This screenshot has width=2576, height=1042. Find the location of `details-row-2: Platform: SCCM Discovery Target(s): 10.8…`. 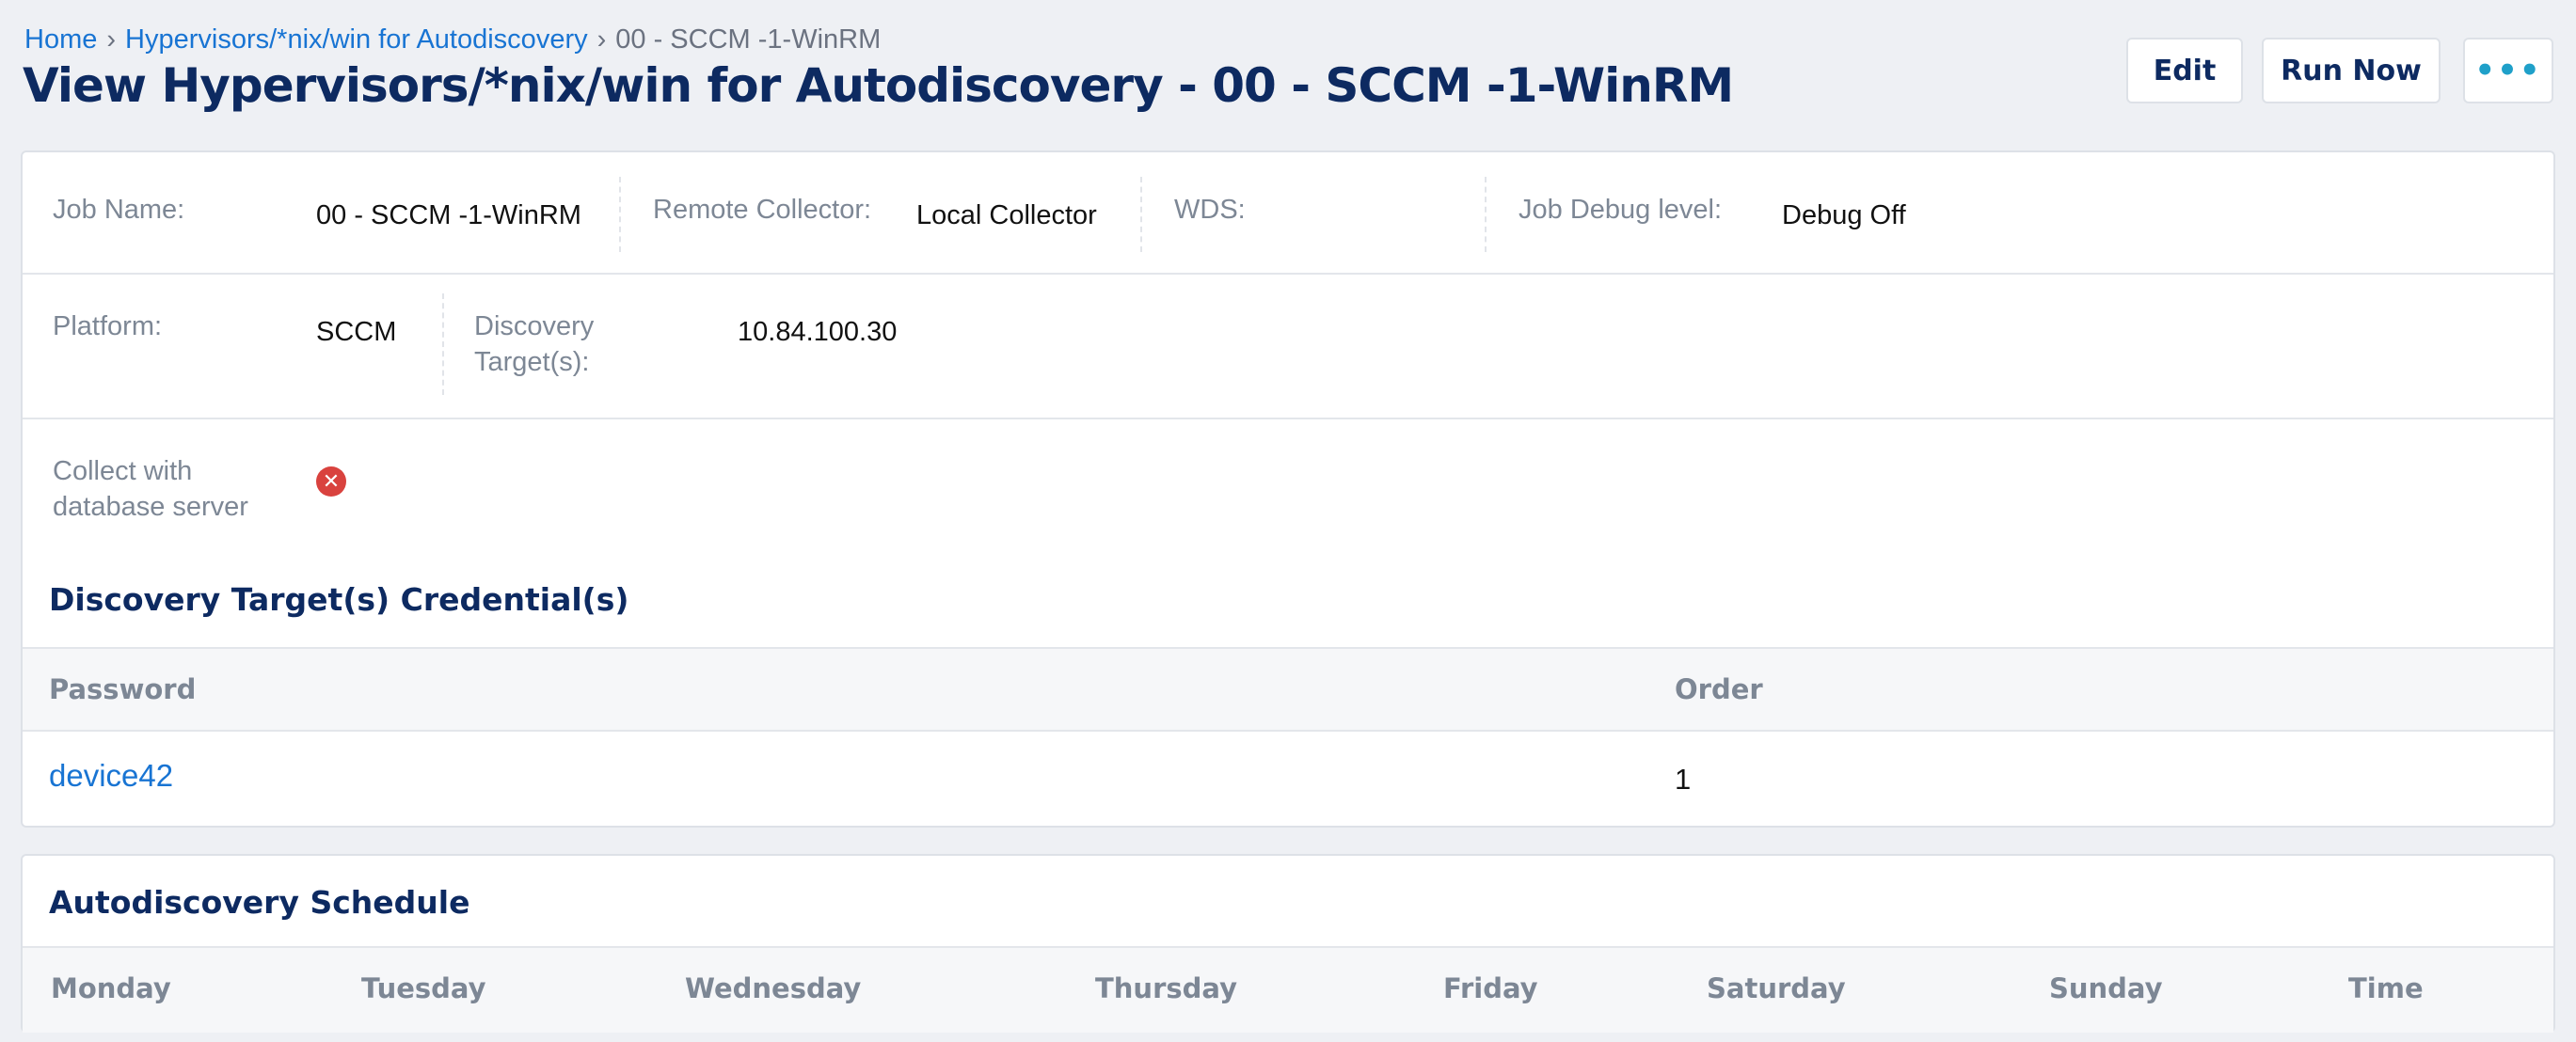

details-row-2: Platform: SCCM Discovery Target(s): 10.8… is located at coordinates (1288, 346).